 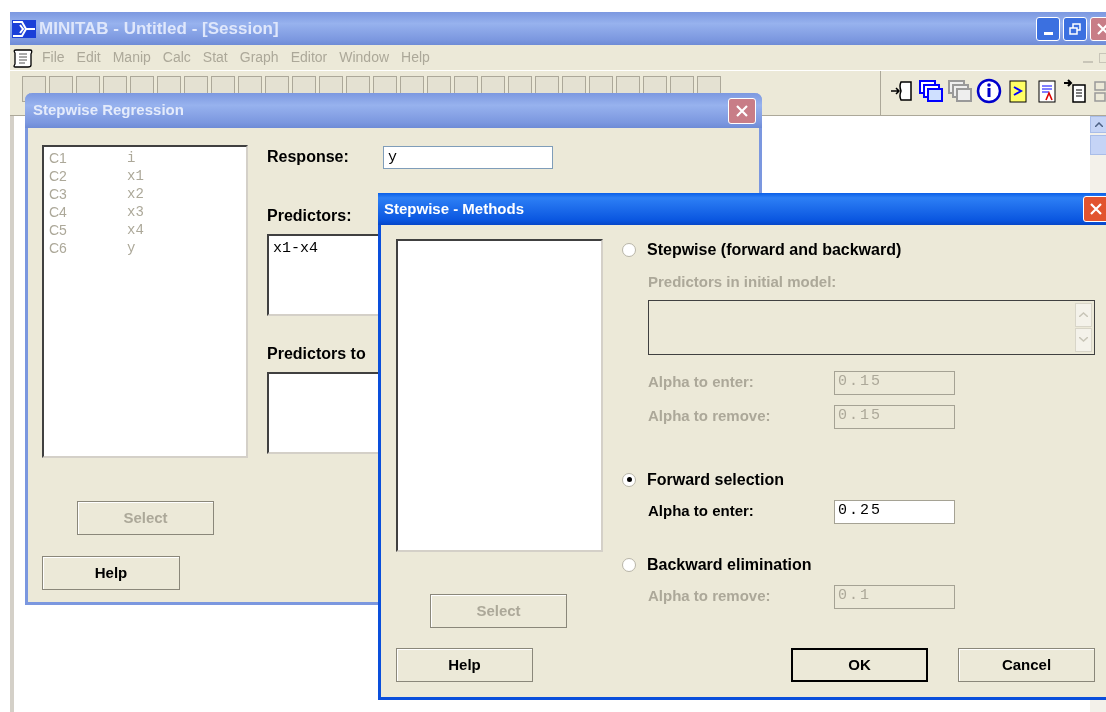 What do you see at coordinates (894, 511) in the screenshot?
I see `input-field: 0.25` at bounding box center [894, 511].